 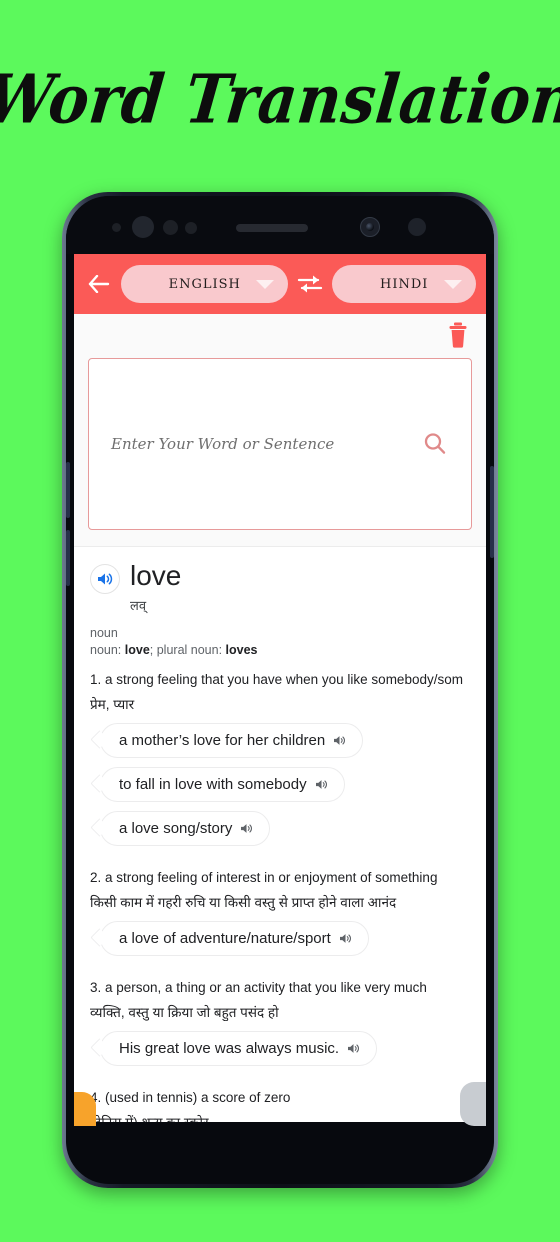 I want to click on headword-text: love, so click(x=156, y=575).